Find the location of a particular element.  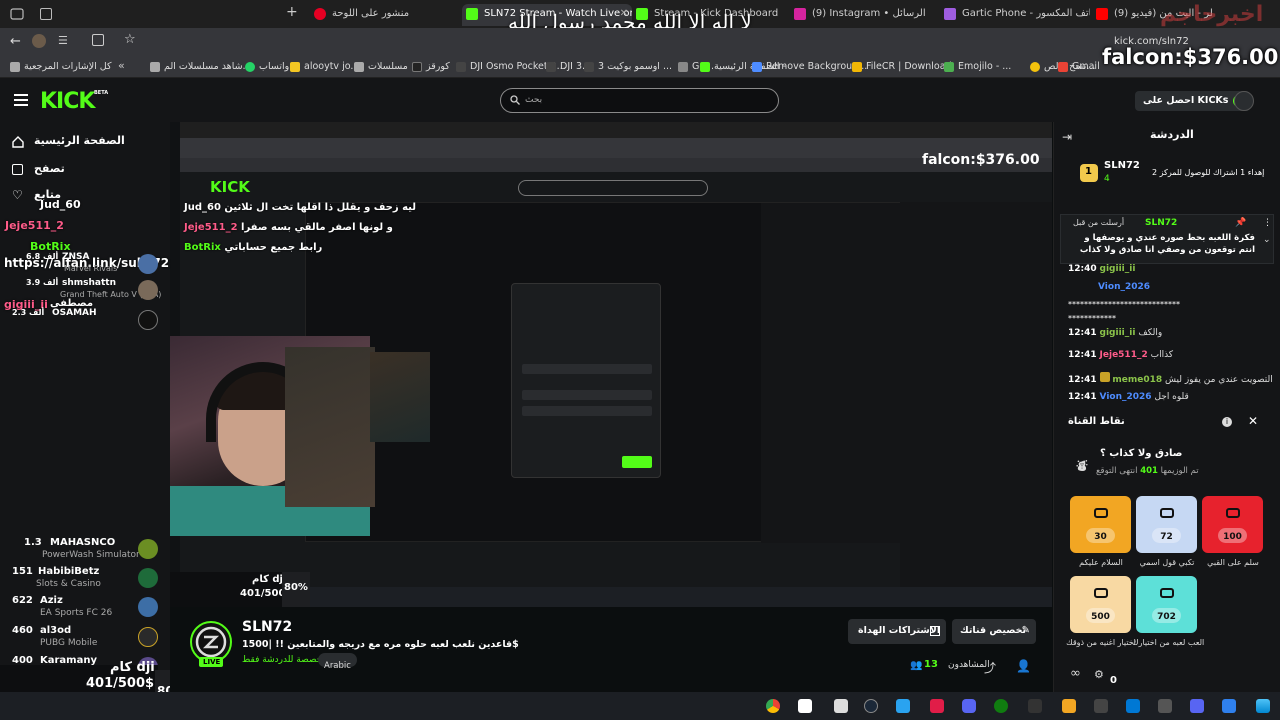

chrome-icon is located at coordinates (773, 706).